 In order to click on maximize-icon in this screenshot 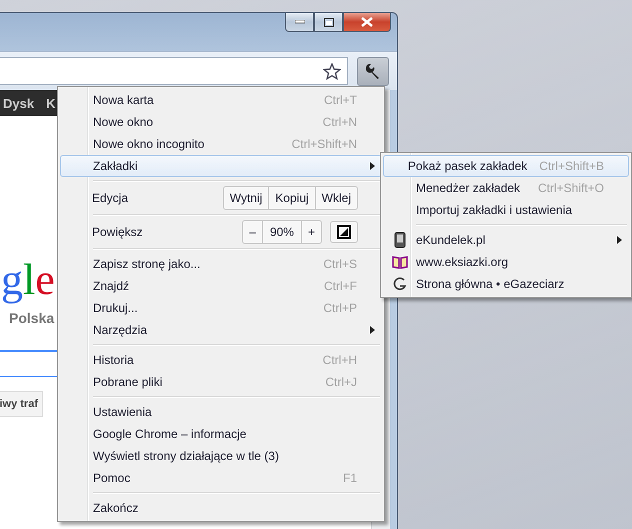, I will do `click(329, 22)`.